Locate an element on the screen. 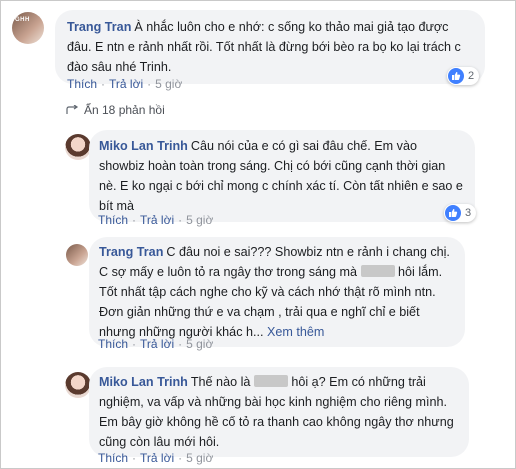  see-more-link: Xem thêm is located at coordinates (295, 332).